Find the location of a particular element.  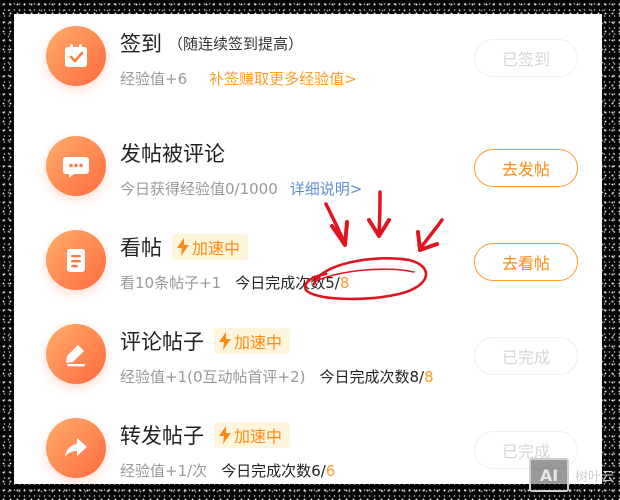

task-subtitle: 经验值+6 补签赚取更多经验值> is located at coordinates (238, 78).